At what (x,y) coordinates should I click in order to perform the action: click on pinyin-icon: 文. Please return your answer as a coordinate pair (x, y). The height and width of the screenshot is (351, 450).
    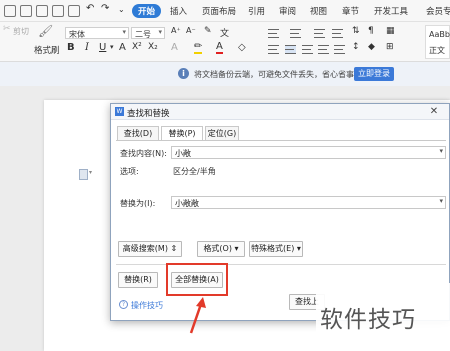
    Looking at the image, I should click on (224, 32).